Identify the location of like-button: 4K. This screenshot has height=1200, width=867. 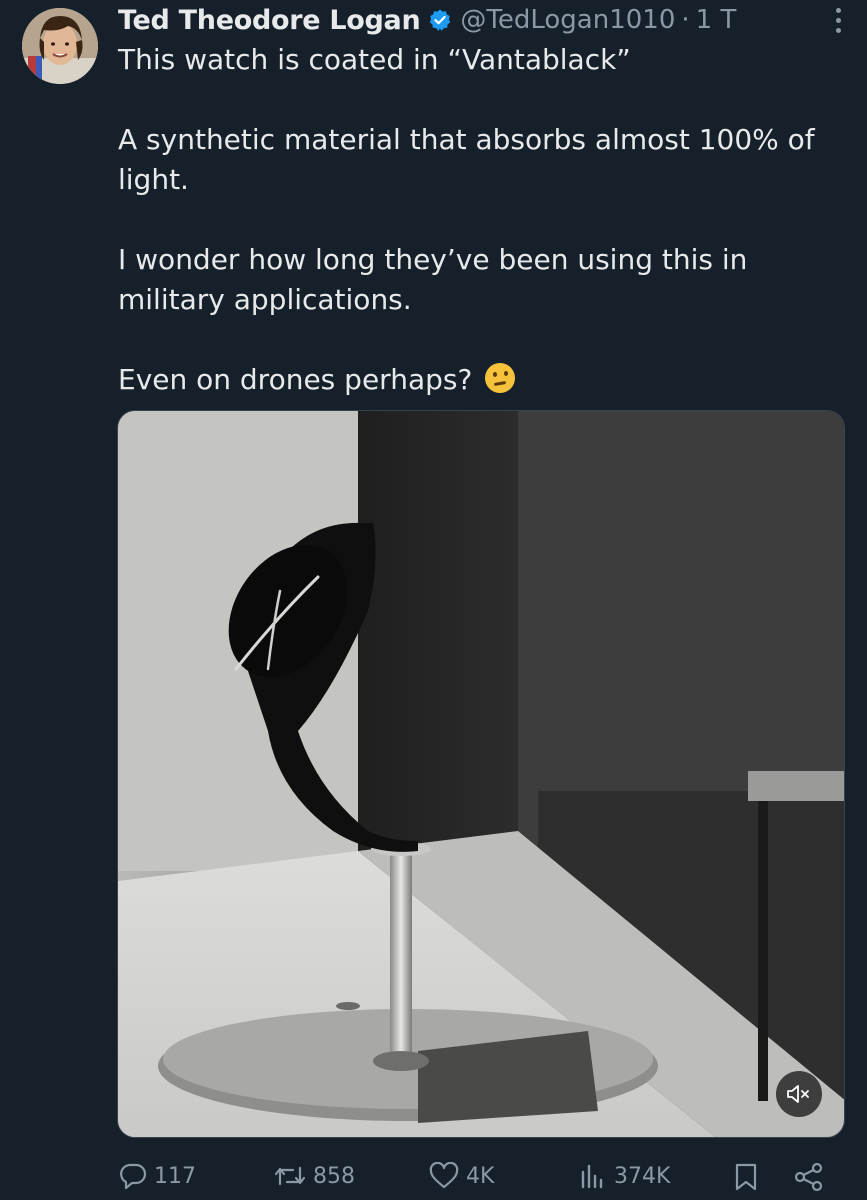
(461, 1176).